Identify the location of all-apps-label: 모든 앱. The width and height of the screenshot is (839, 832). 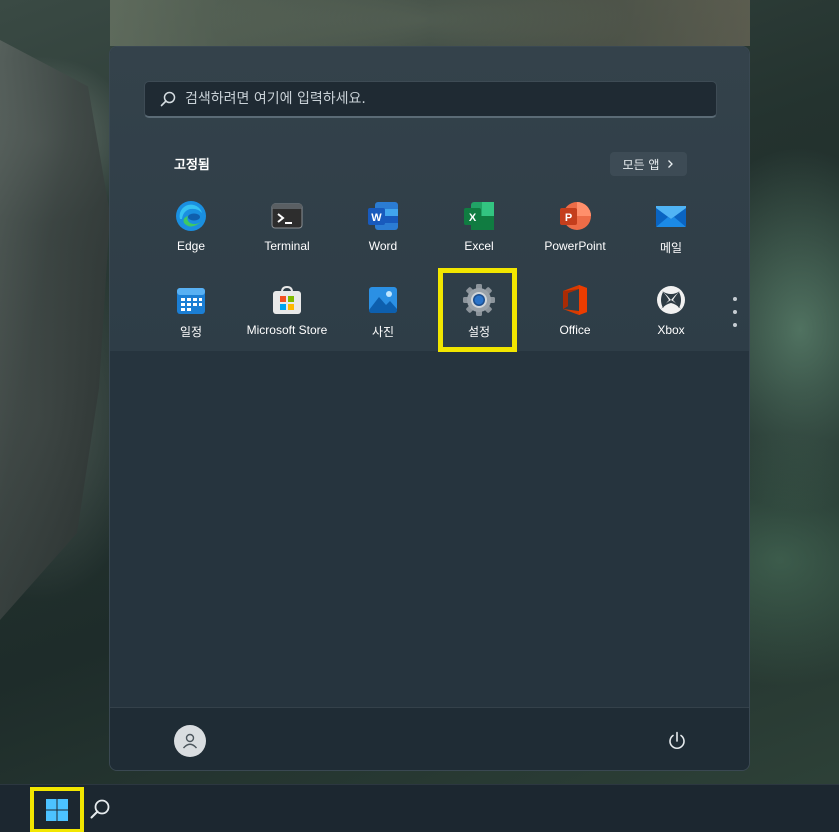
(641, 164).